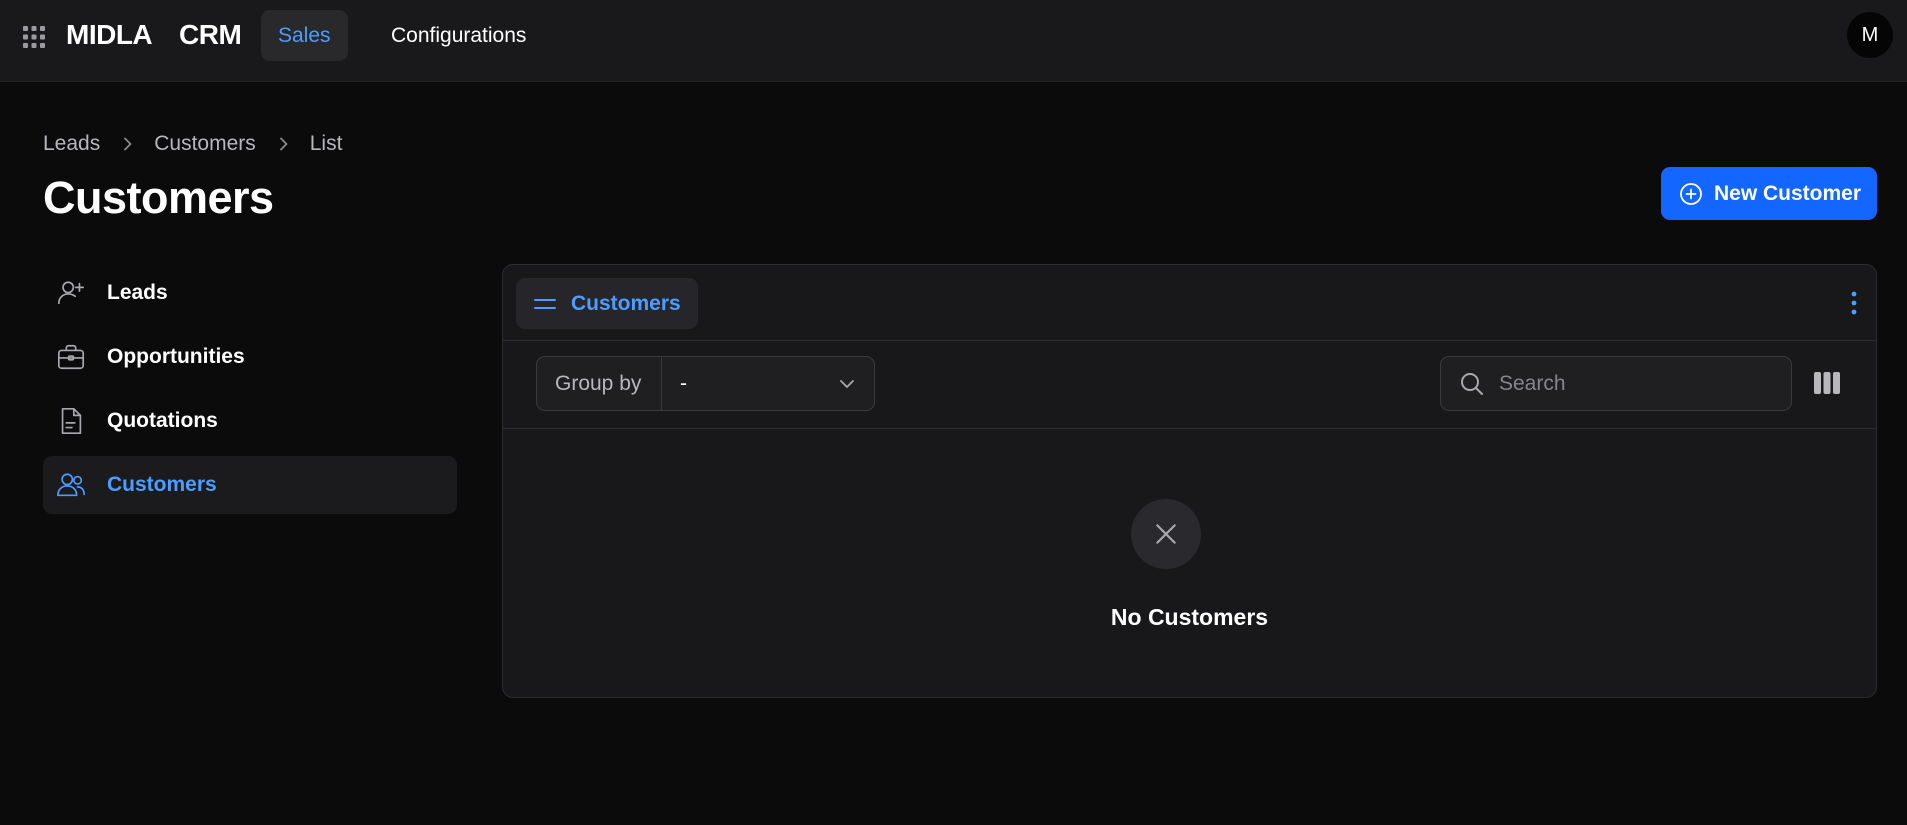  What do you see at coordinates (1870, 35) in the screenshot?
I see `user-avatar: M` at bounding box center [1870, 35].